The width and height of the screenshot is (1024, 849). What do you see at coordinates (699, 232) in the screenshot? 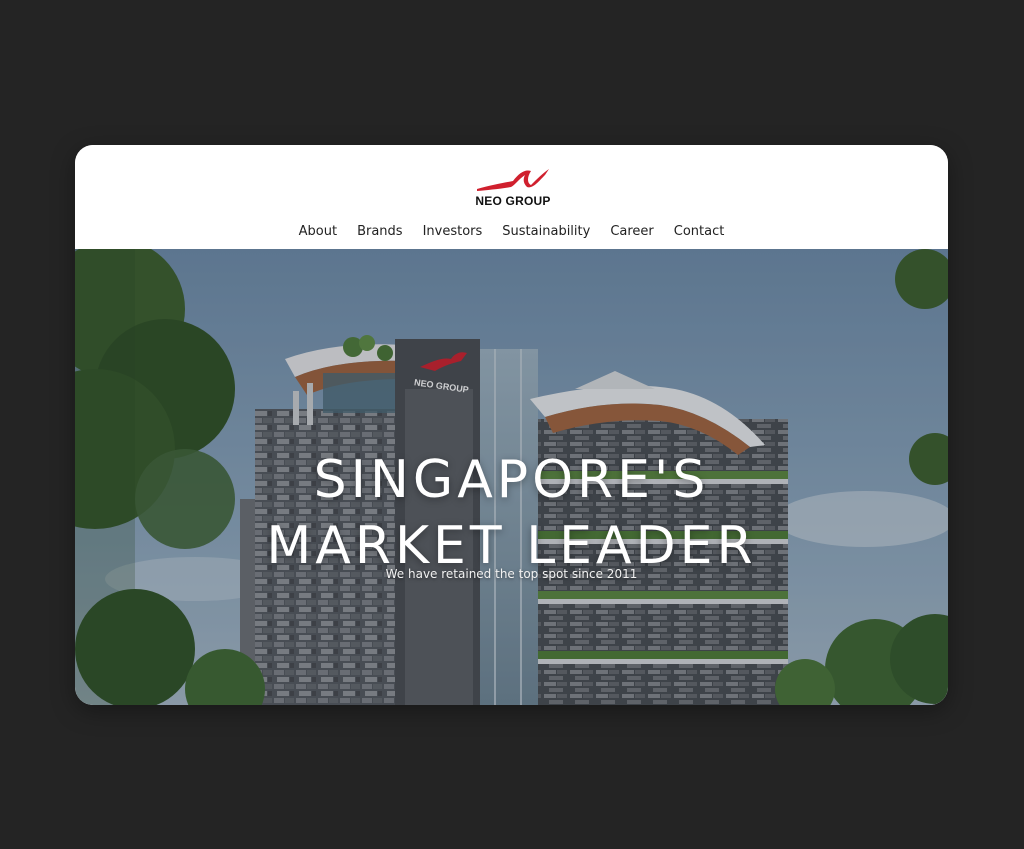
I see `nav-contact: Contact` at bounding box center [699, 232].